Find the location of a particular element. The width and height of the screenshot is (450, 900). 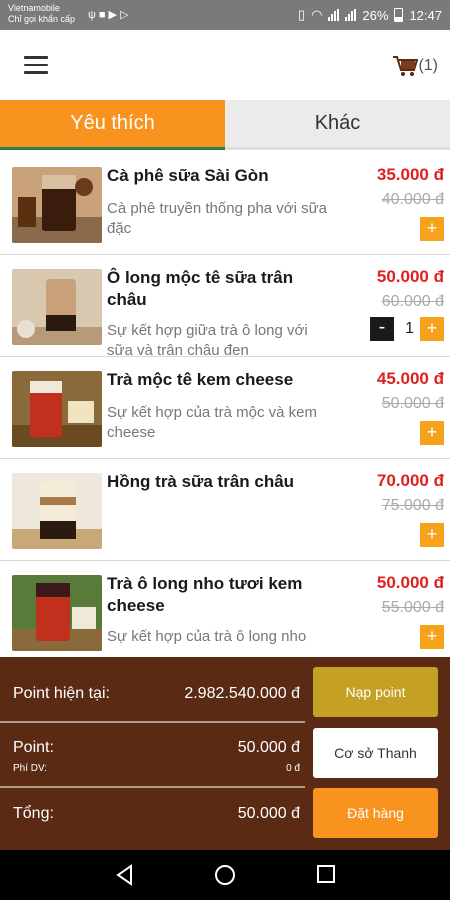

carrier-name: Vietnamobile is located at coordinates (34, 8).